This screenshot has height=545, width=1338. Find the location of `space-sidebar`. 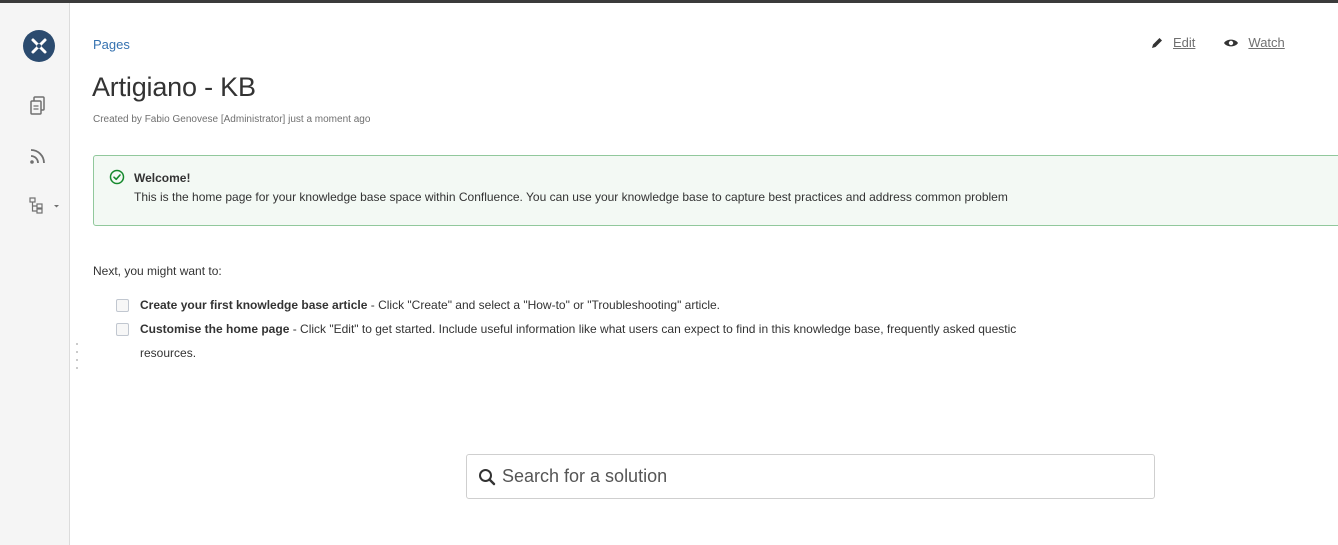

space-sidebar is located at coordinates (35, 274).